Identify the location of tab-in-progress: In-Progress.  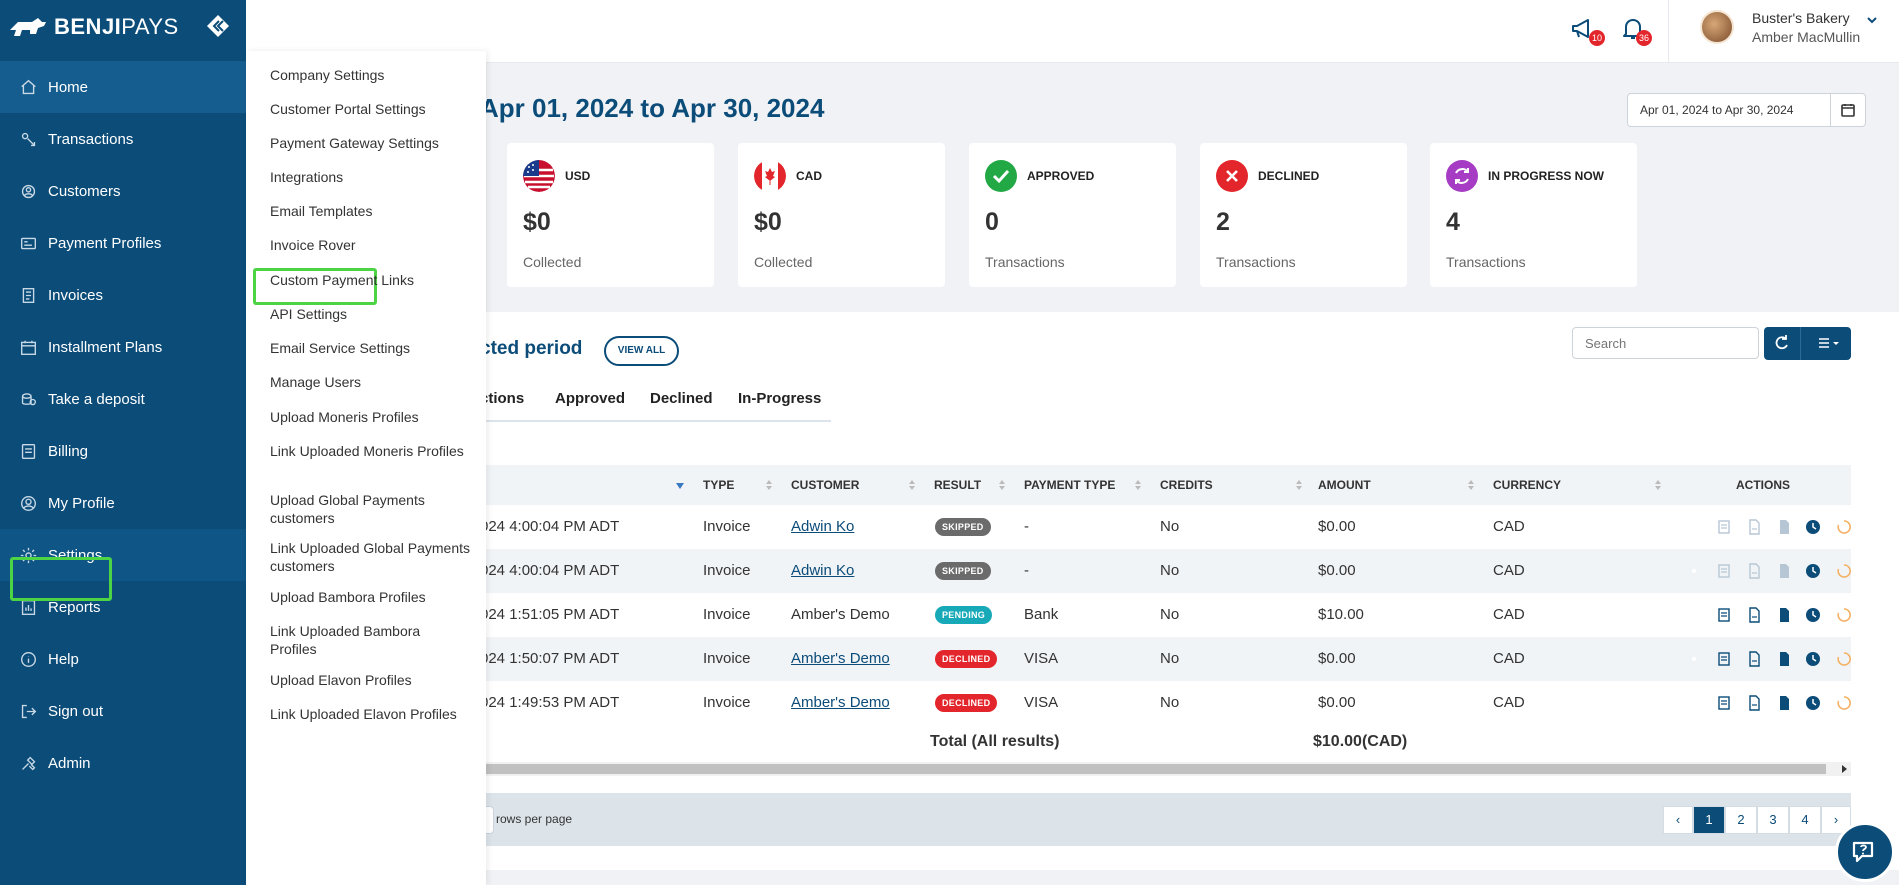
(779, 398).